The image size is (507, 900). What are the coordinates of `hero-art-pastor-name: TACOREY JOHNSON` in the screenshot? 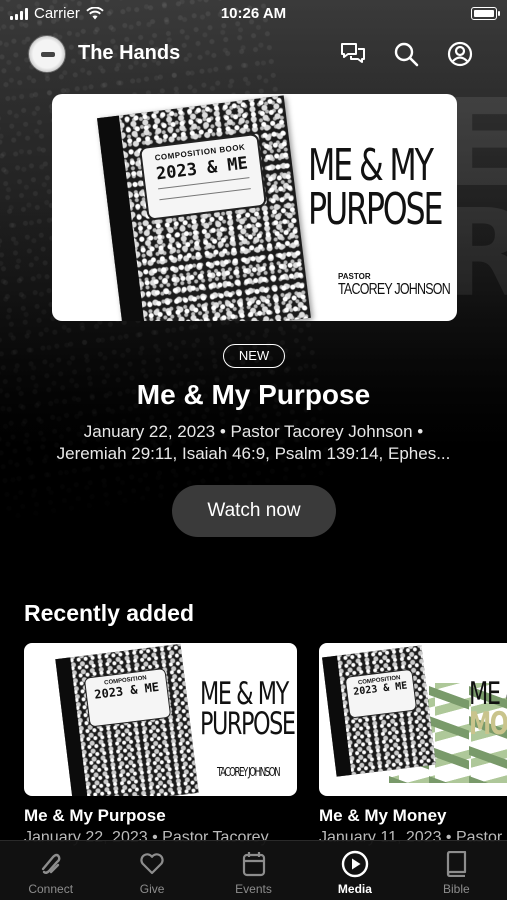 It's located at (394, 289).